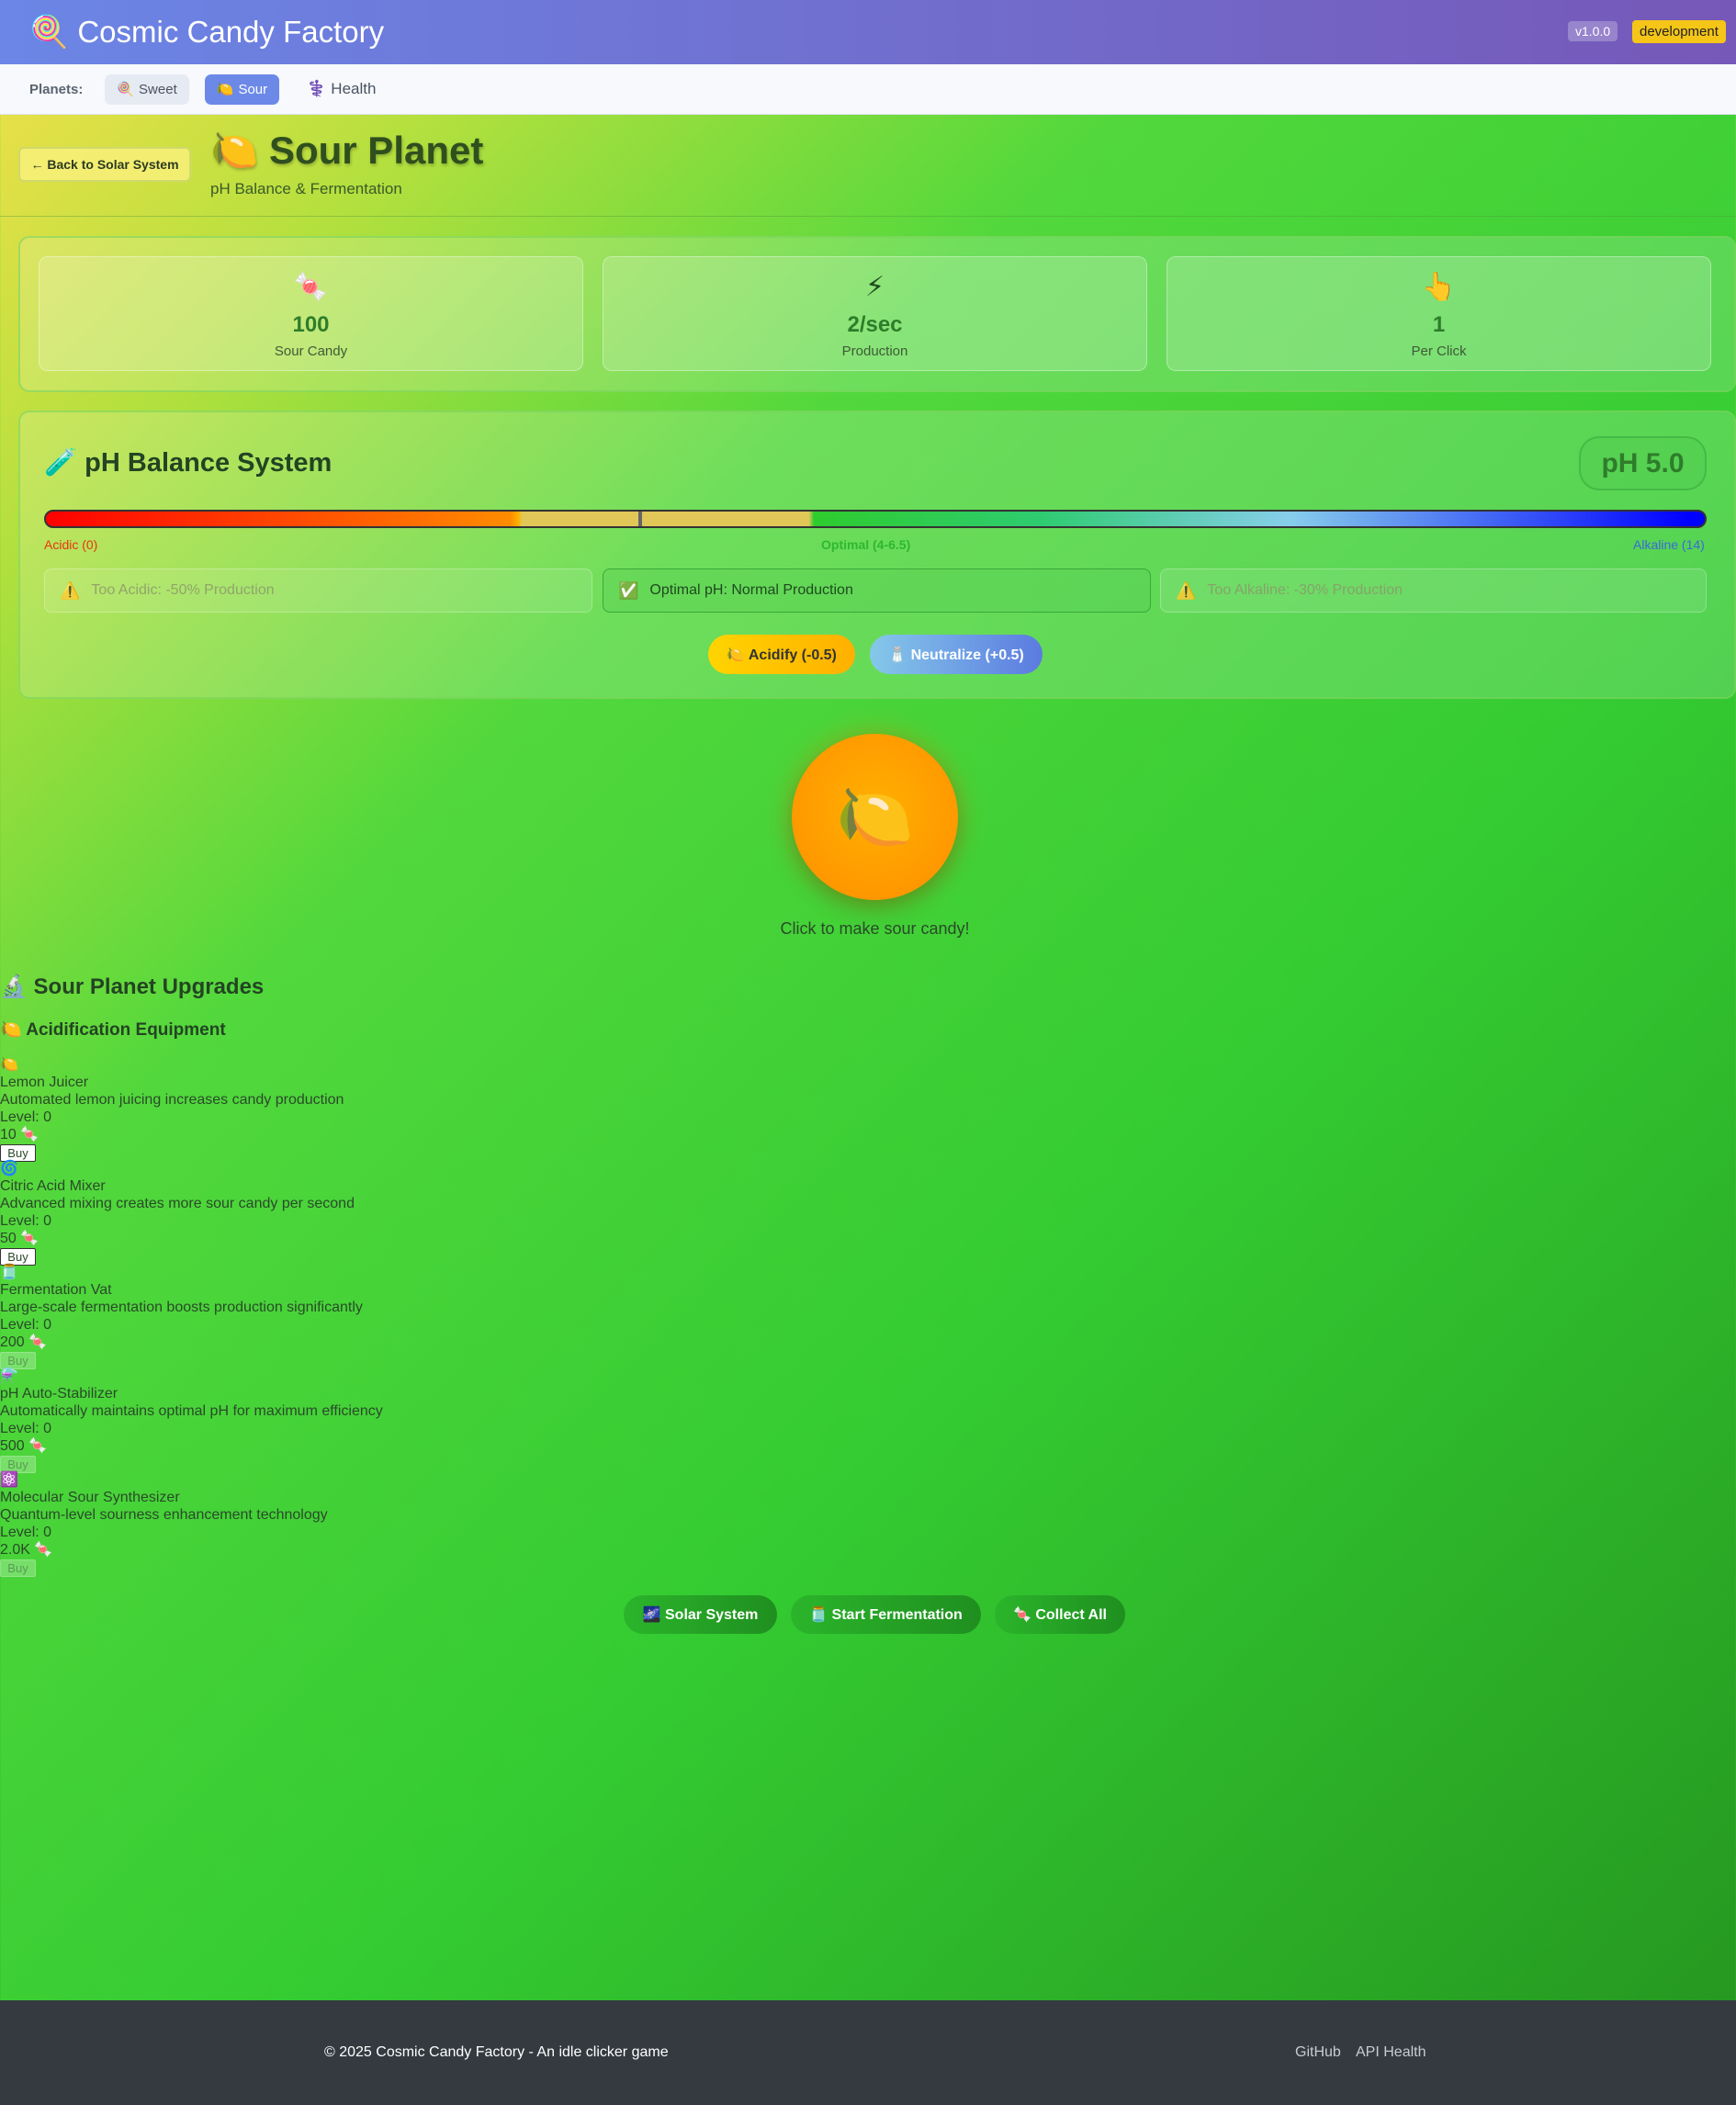 The height and width of the screenshot is (2105, 1736). What do you see at coordinates (1679, 31) in the screenshot?
I see `environment-badge: development` at bounding box center [1679, 31].